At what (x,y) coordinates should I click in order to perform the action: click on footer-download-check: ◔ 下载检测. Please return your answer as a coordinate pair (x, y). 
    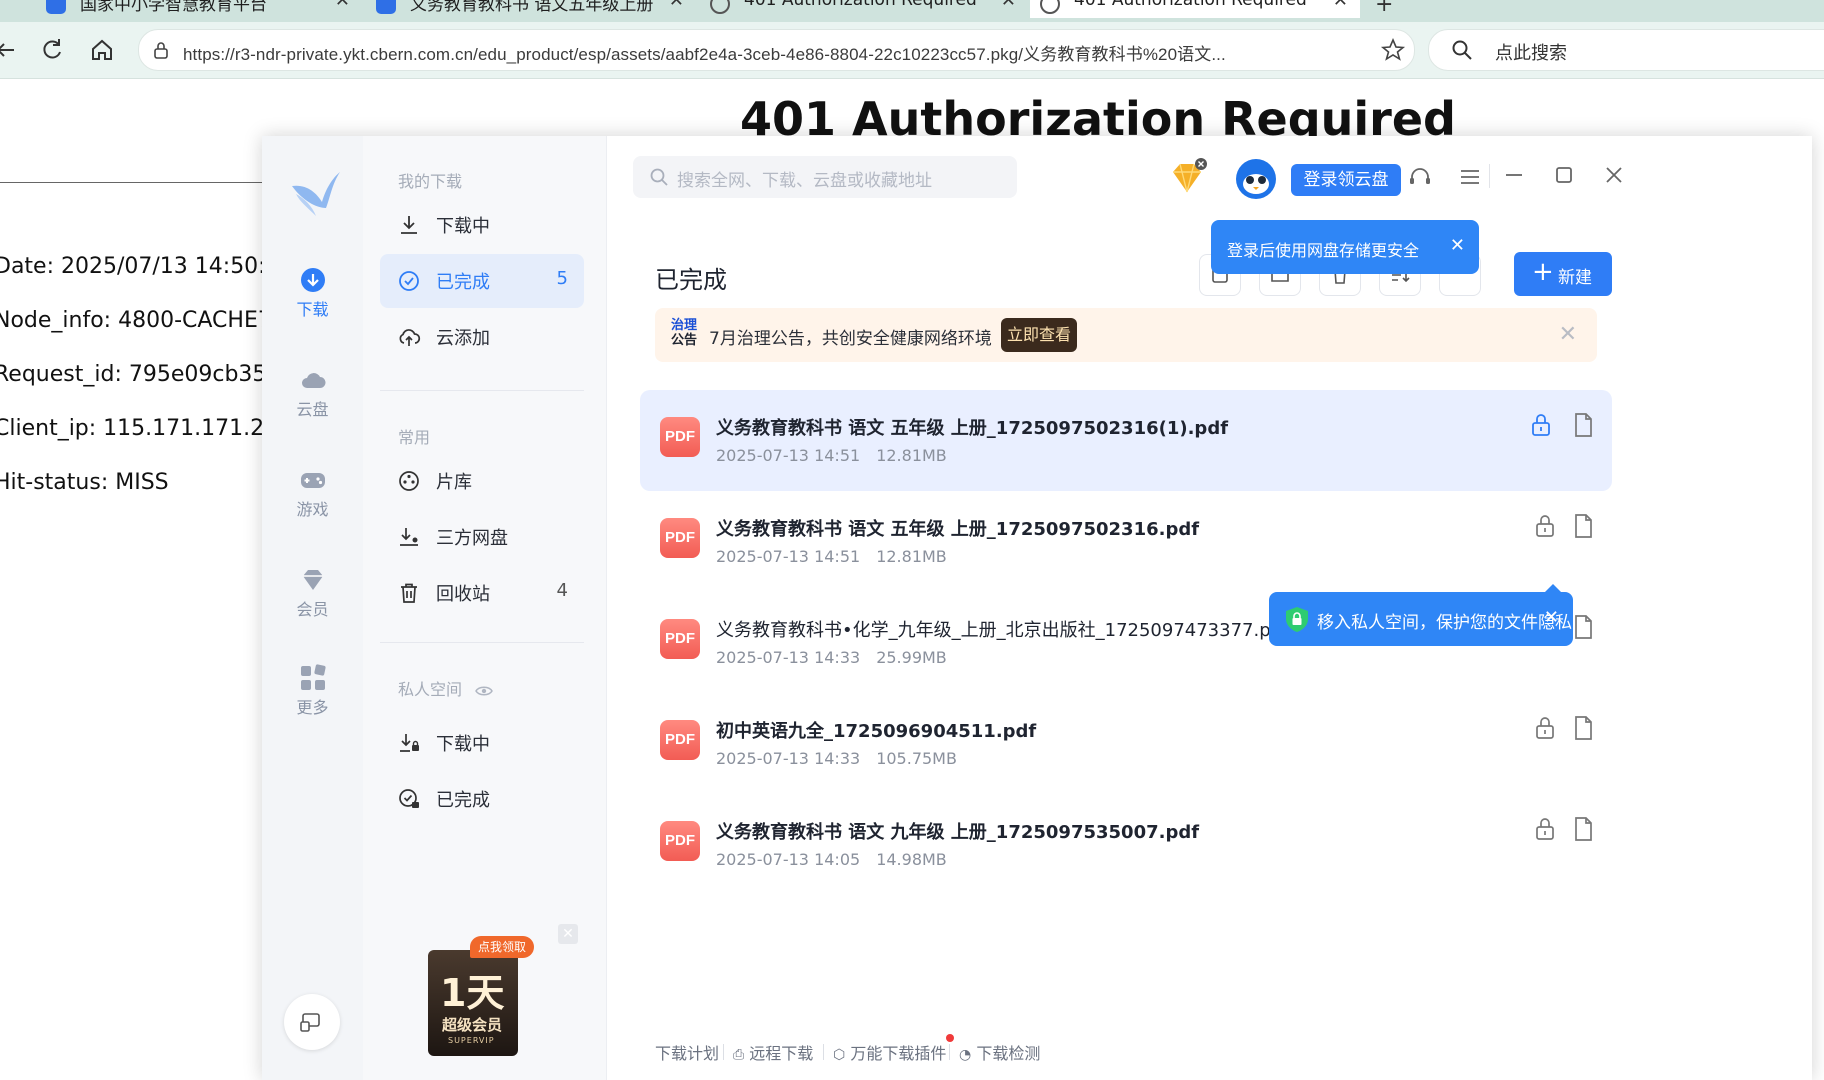
    Looking at the image, I should click on (999, 1052).